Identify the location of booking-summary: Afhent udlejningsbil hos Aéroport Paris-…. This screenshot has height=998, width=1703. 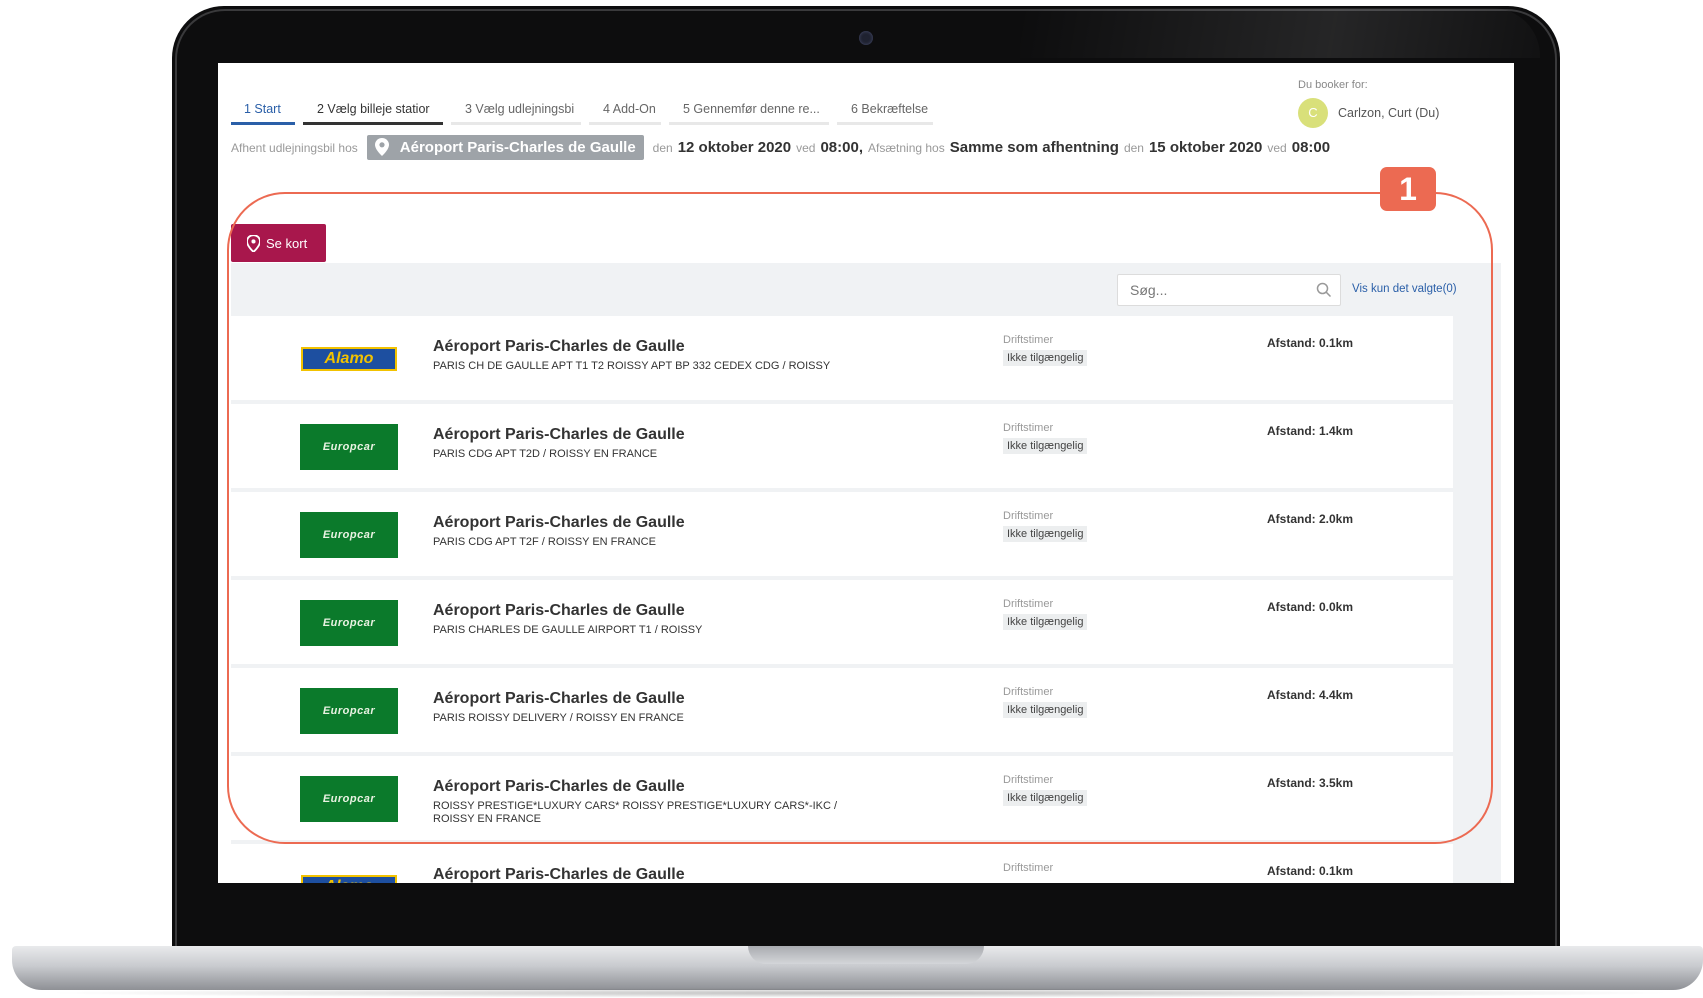
(780, 147).